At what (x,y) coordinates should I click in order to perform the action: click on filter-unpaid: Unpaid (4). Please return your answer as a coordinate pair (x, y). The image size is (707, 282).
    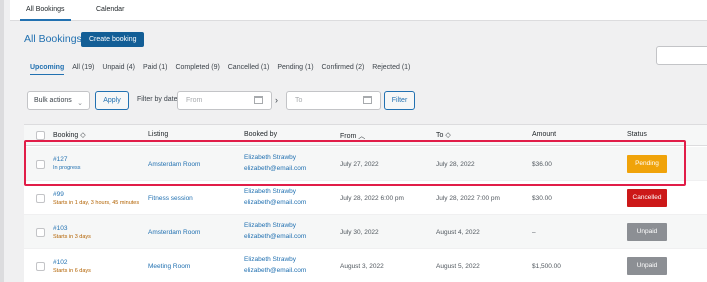
    Looking at the image, I should click on (118, 67).